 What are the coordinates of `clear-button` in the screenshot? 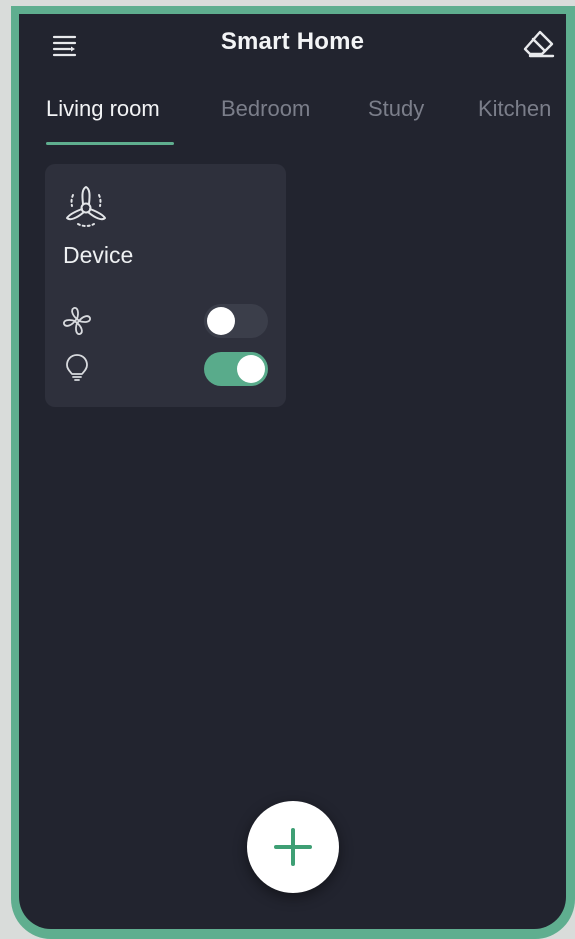 It's located at (538, 44).